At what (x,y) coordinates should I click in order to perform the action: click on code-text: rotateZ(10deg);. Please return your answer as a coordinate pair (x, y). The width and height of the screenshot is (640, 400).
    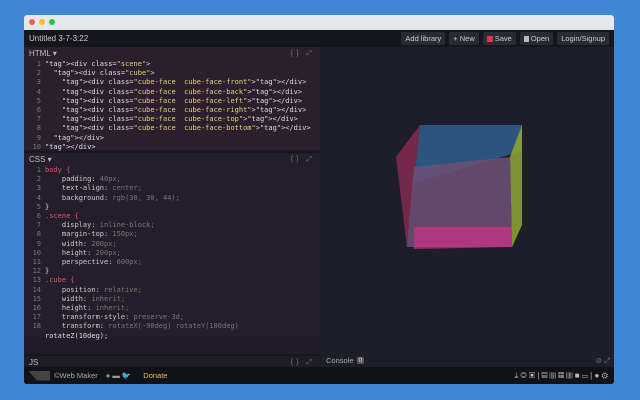
    Looking at the image, I should click on (77, 335).